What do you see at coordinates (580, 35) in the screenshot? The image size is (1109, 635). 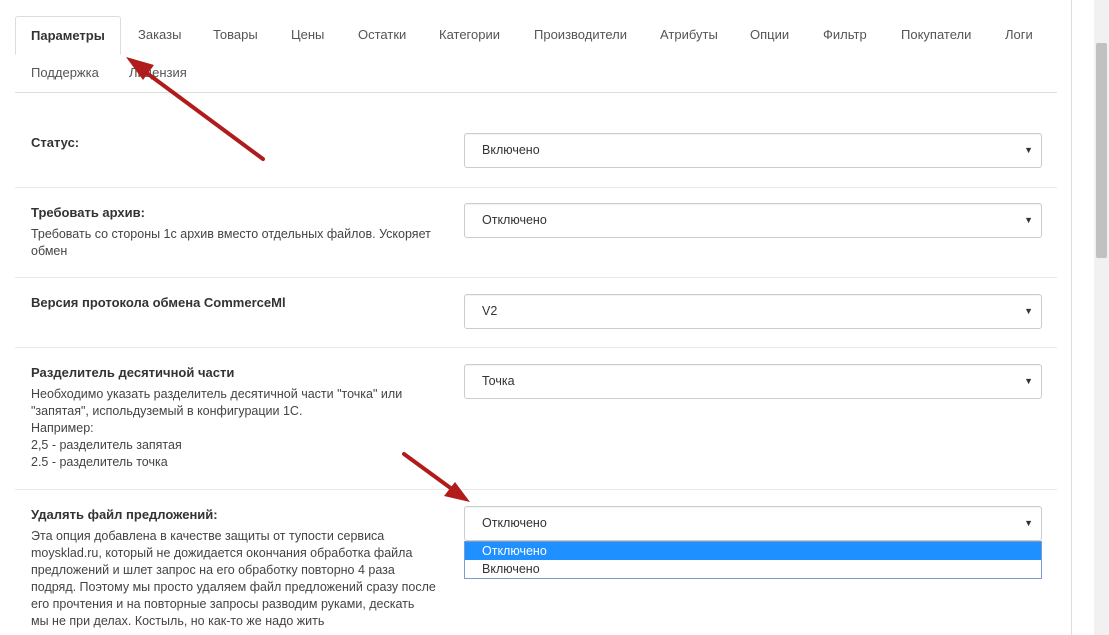 I see `tab-manufacturers: Производители` at bounding box center [580, 35].